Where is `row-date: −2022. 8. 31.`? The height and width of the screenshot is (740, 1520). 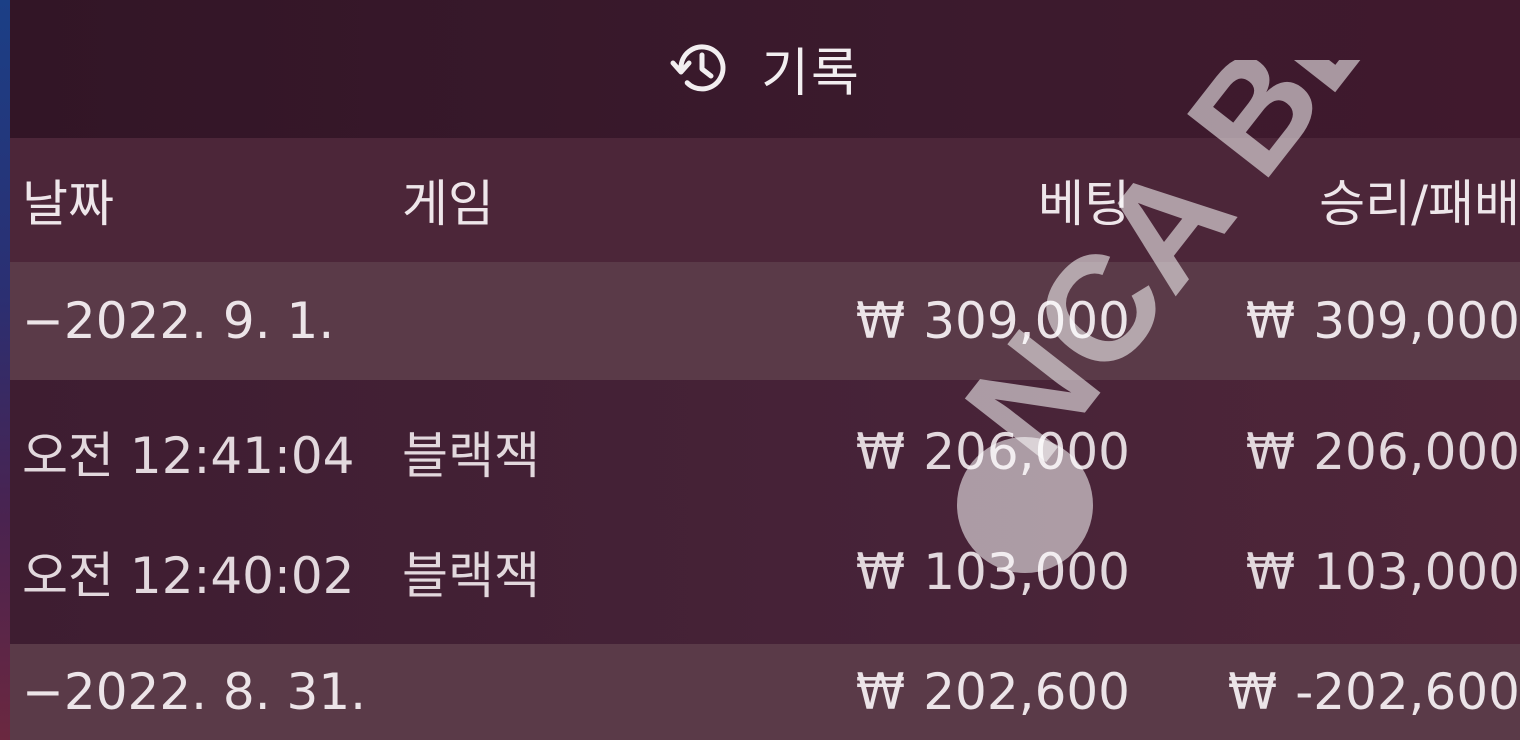 row-date: −2022. 8. 31. is located at coordinates (194, 692).